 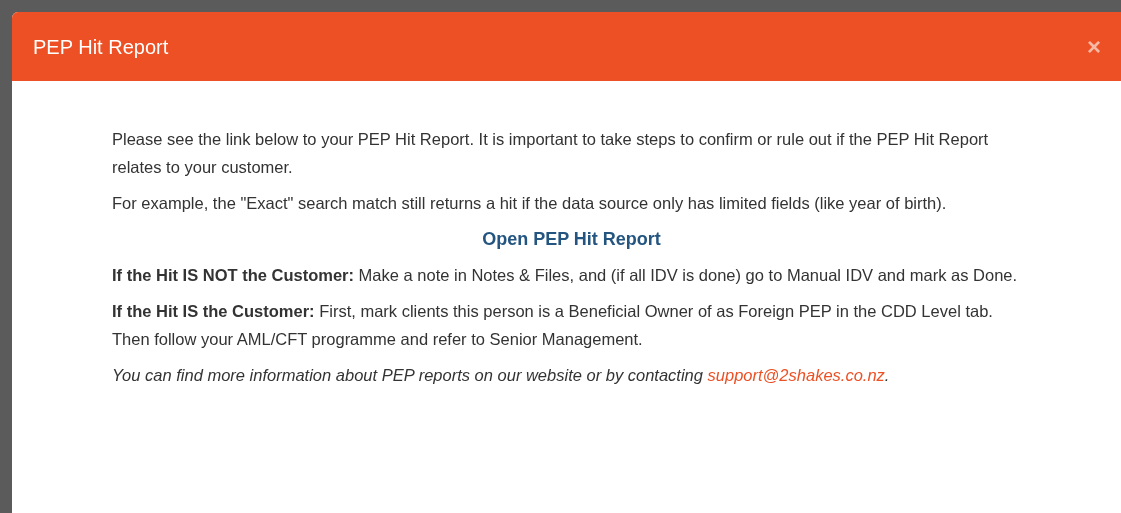 I want to click on info-note: You can find more information about PEP reports on our website or by contacting support@2shakes.co.nz., so click(x=501, y=375).